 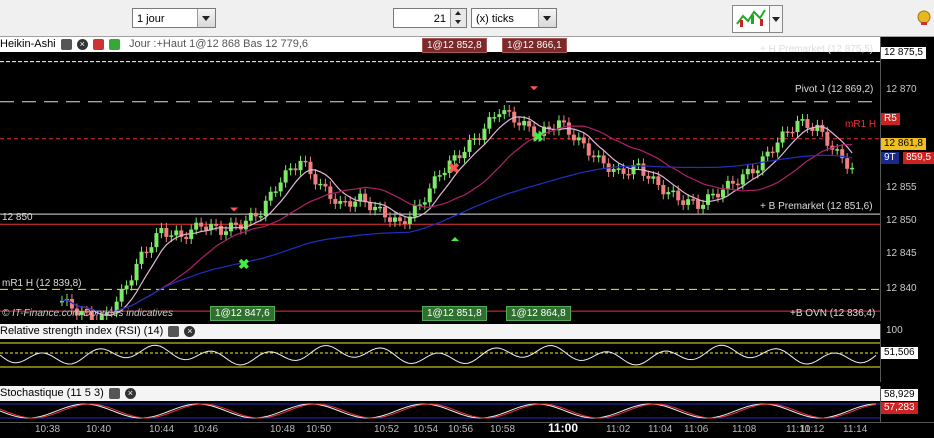 What do you see at coordinates (440, 393) in the screenshot?
I see `stoch-panel-header: Stochastique (11 5 3) ×` at bounding box center [440, 393].